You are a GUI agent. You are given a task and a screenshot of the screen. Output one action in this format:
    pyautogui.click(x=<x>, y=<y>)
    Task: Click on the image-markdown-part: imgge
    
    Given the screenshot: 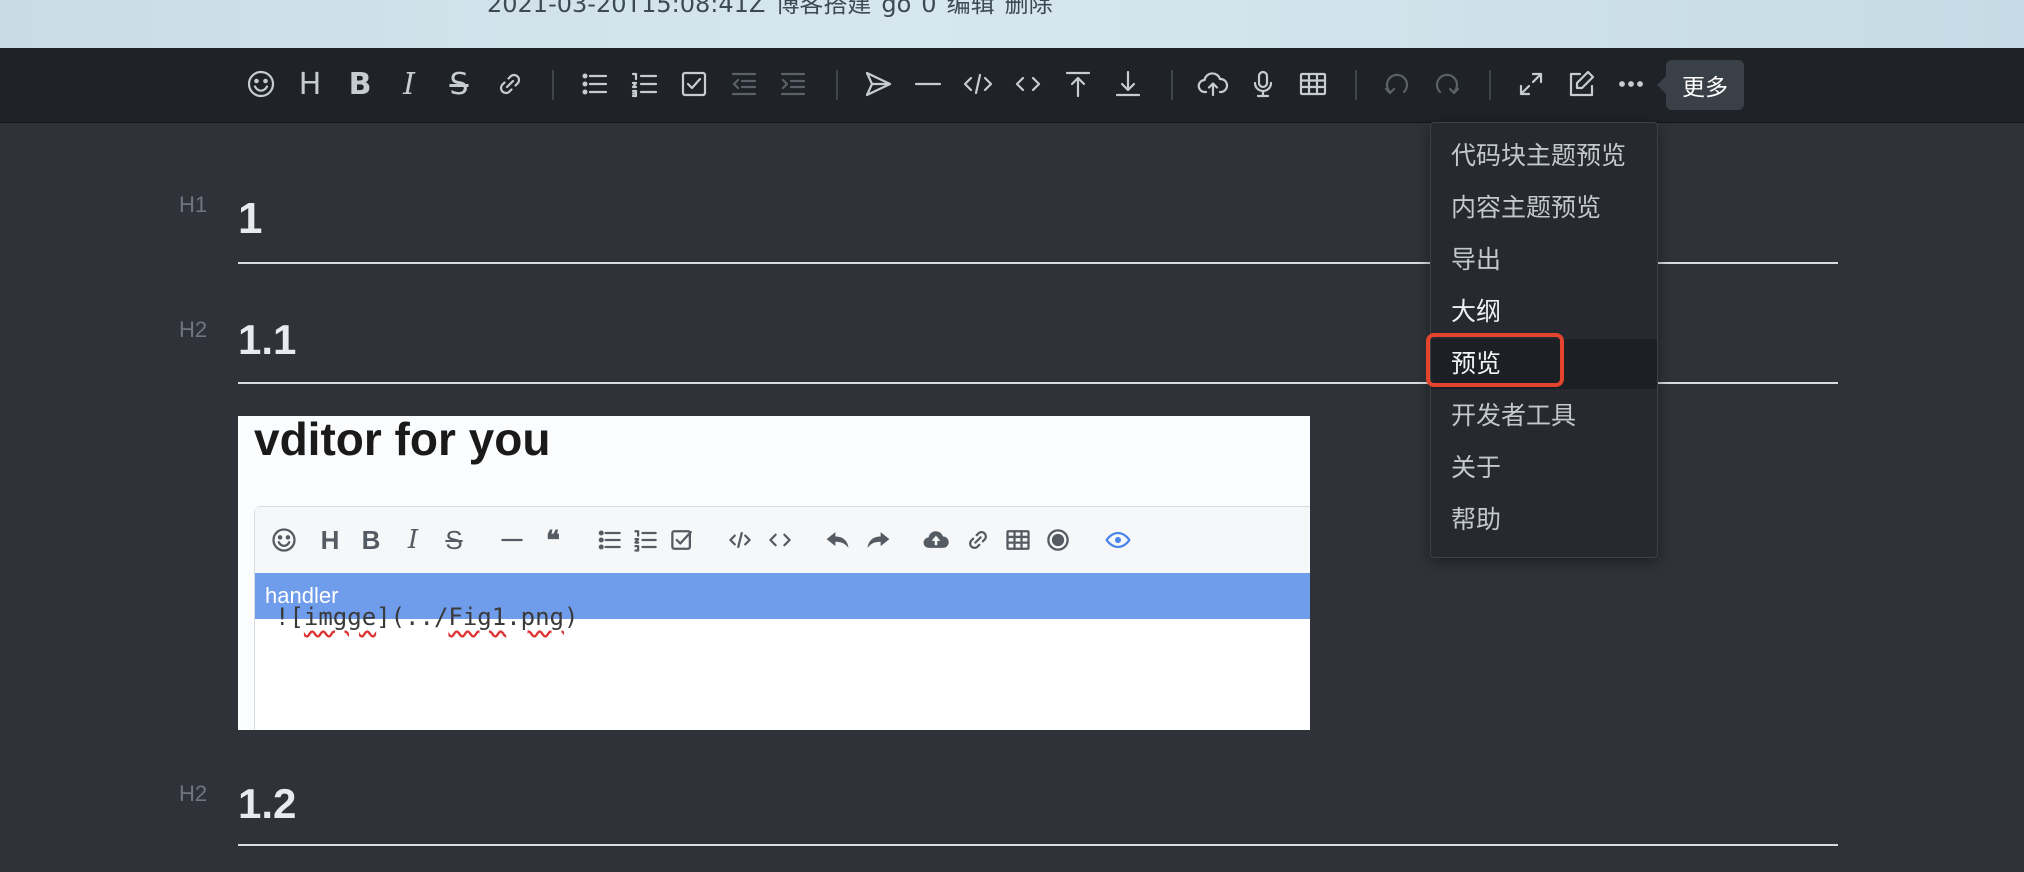 What is the action you would take?
    pyautogui.click(x=340, y=617)
    